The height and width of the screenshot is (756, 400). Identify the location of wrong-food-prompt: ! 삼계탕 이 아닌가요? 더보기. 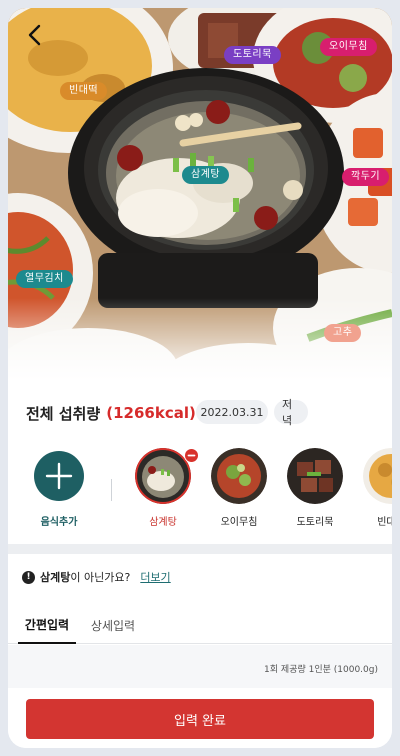
(96, 577).